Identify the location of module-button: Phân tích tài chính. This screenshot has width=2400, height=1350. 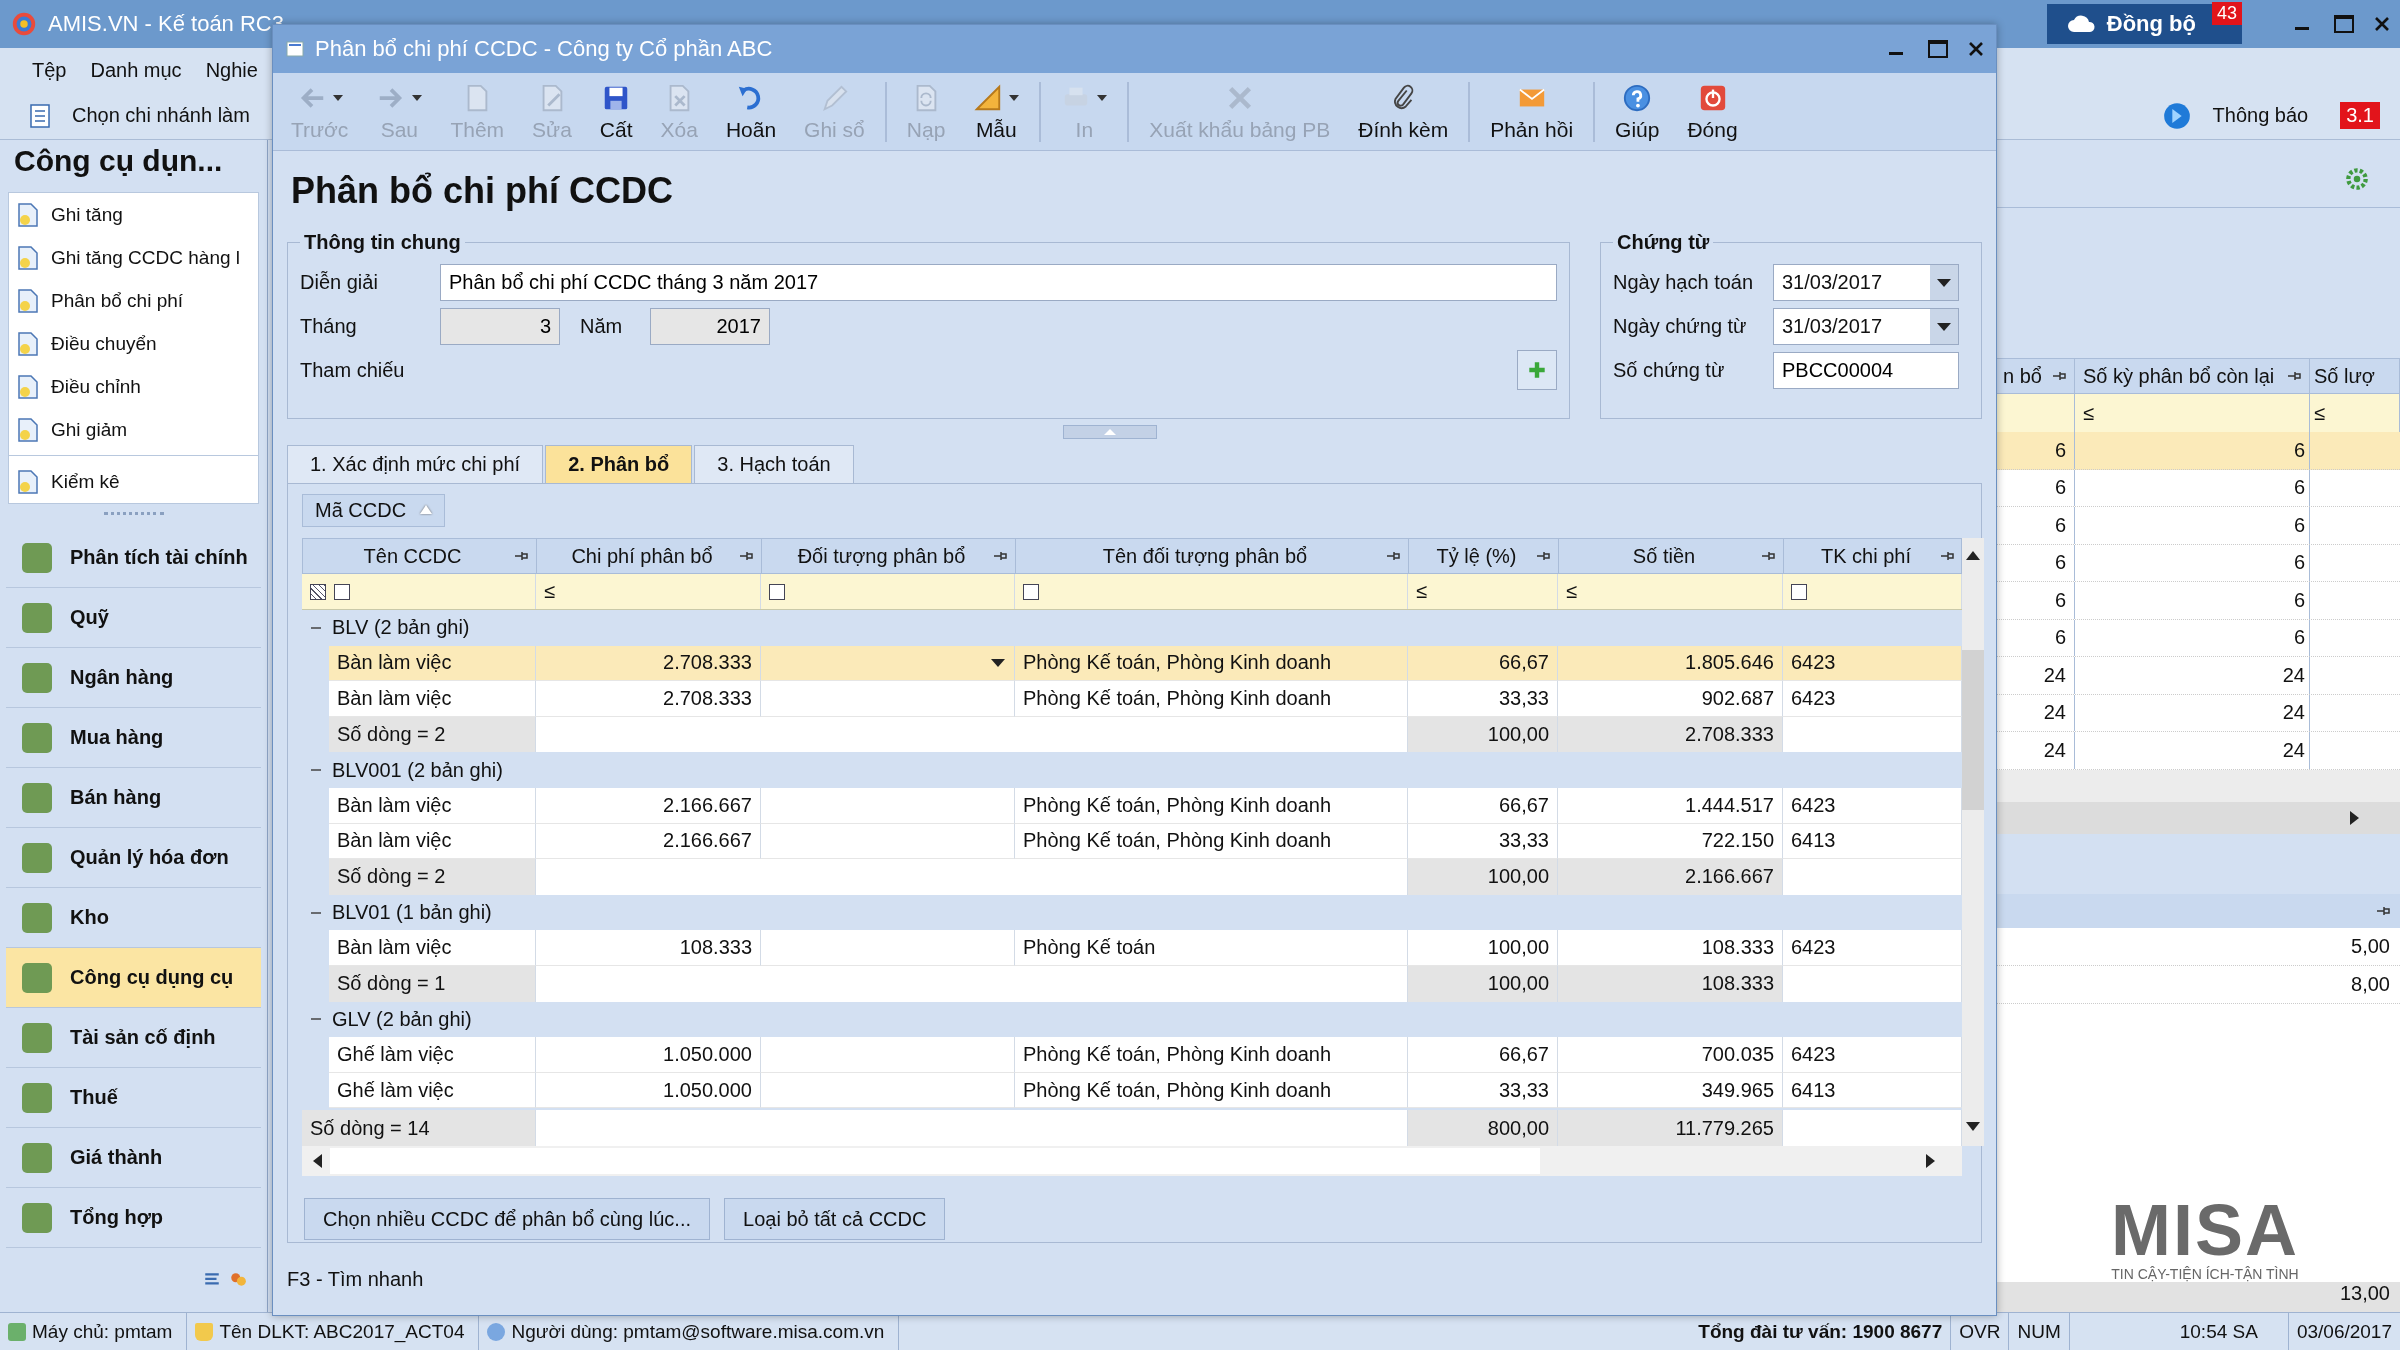
(133, 558).